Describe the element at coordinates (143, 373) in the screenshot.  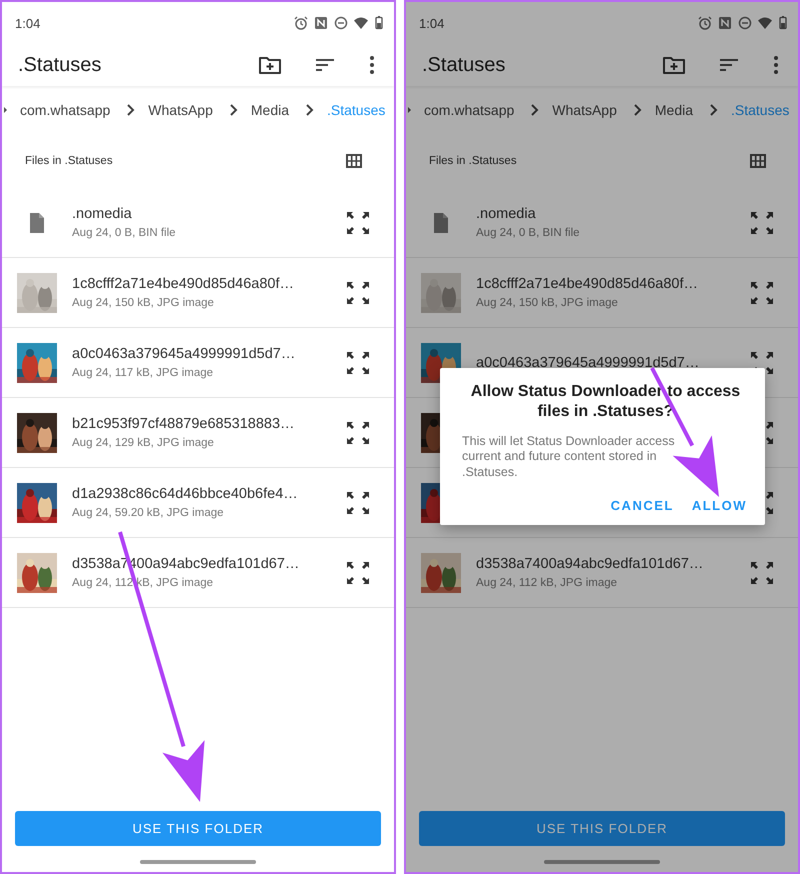
I see `file-details: Aug 24, 117 kB, JPG image` at that location.